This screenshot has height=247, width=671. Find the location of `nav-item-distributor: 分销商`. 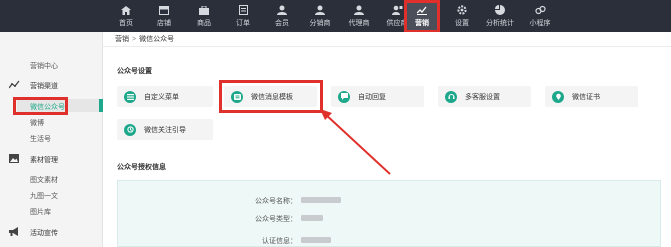

nav-item-distributor: 分销商 is located at coordinates (320, 16).